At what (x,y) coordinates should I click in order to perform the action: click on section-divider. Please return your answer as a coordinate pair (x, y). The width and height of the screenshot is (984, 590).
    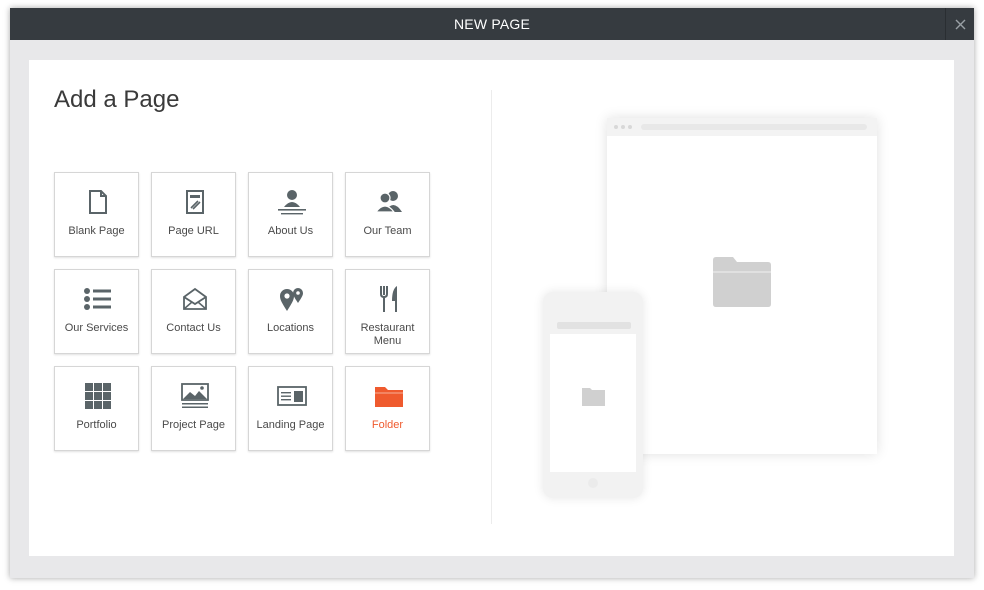
    Looking at the image, I should click on (491, 307).